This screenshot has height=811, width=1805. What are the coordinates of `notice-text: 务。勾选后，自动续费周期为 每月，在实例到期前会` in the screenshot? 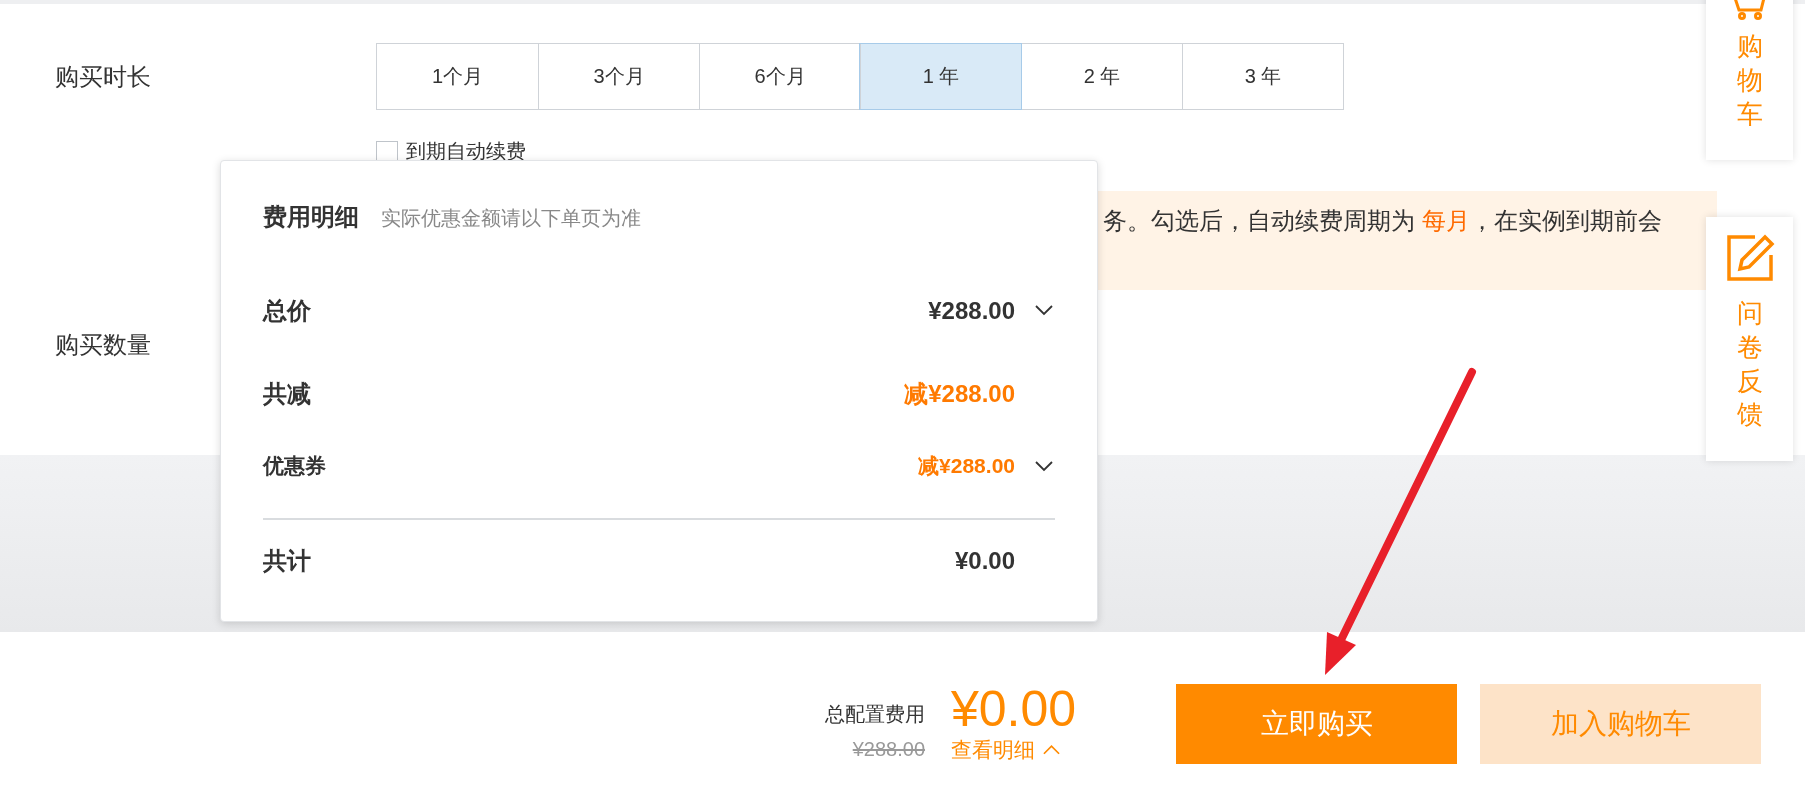 It's located at (1382, 220).